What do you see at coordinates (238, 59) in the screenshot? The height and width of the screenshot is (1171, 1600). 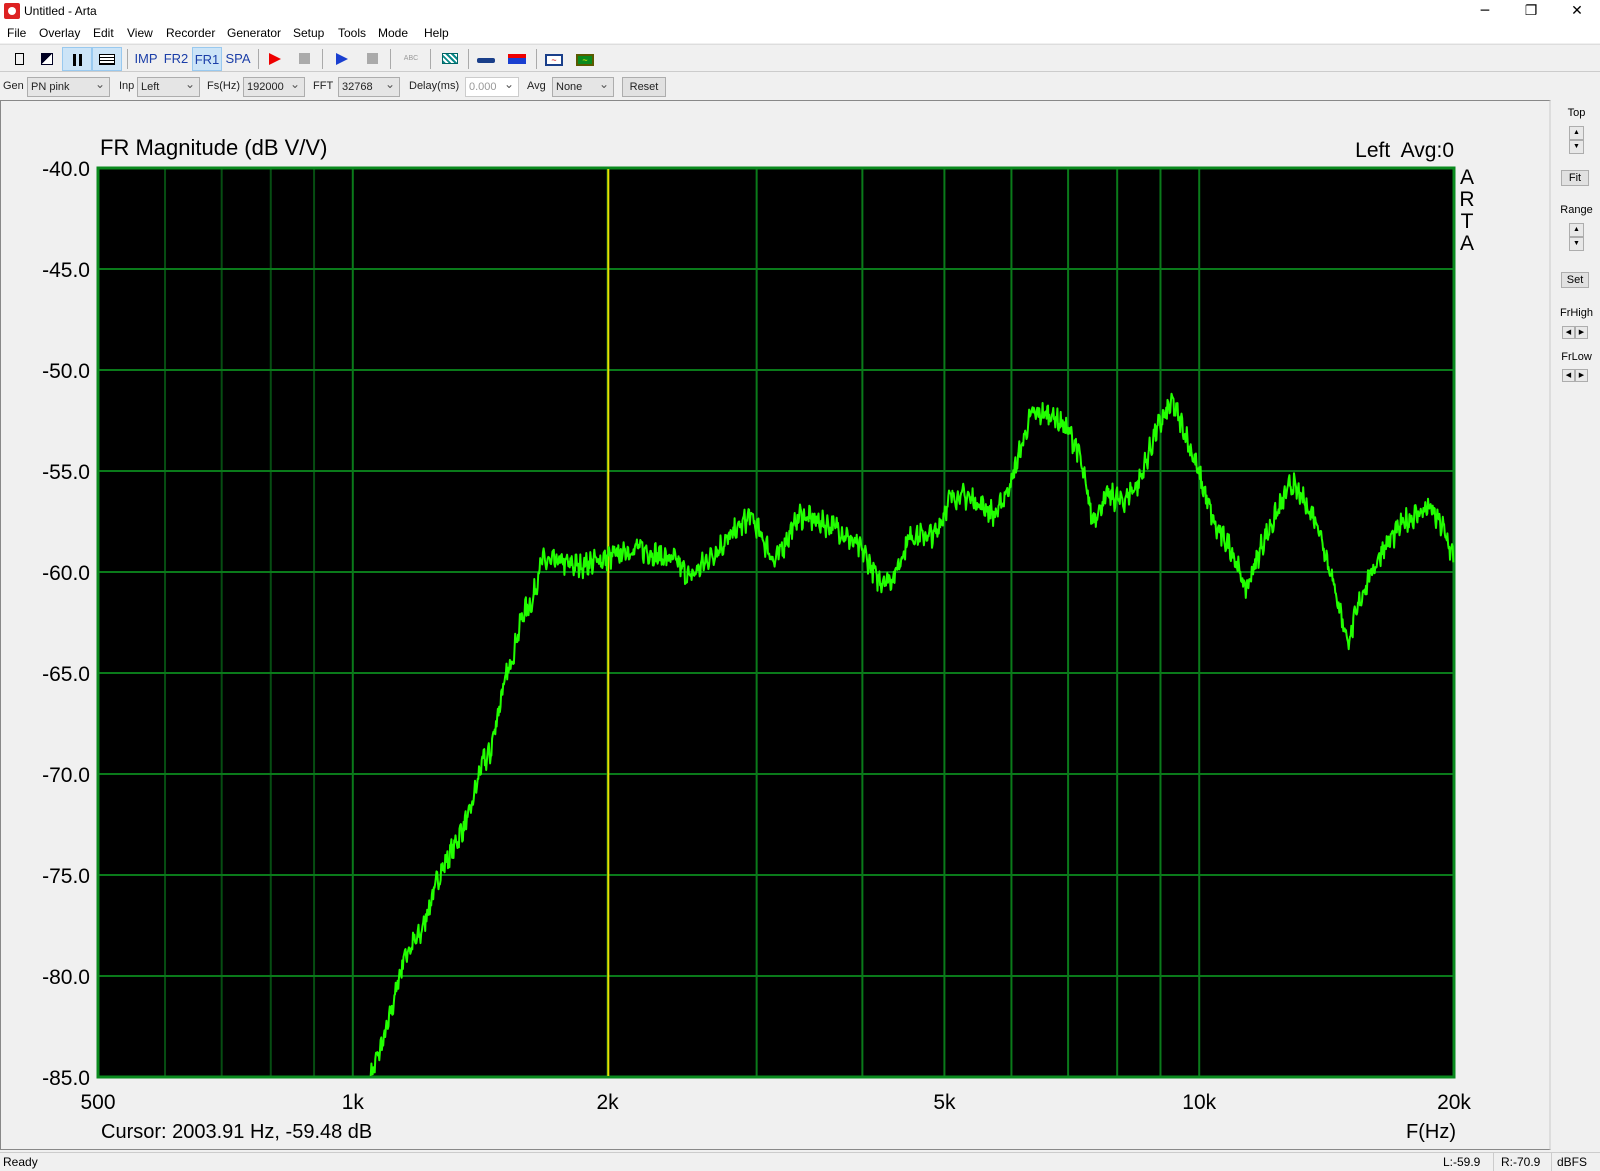 I see `spa-mode-button: SPA` at bounding box center [238, 59].